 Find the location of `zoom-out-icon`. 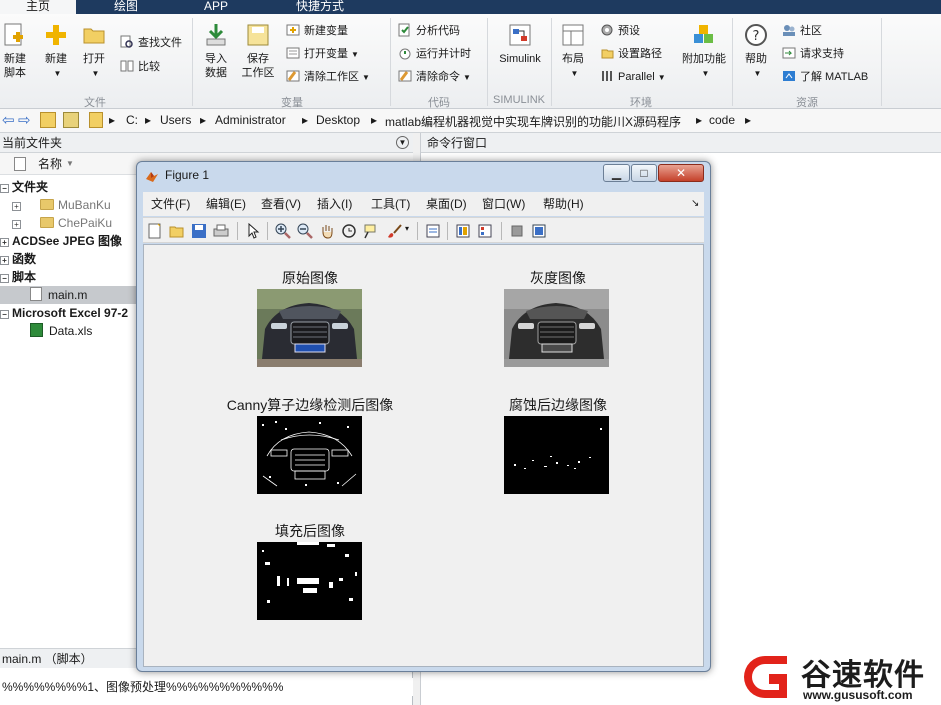

zoom-out-icon is located at coordinates (305, 231).